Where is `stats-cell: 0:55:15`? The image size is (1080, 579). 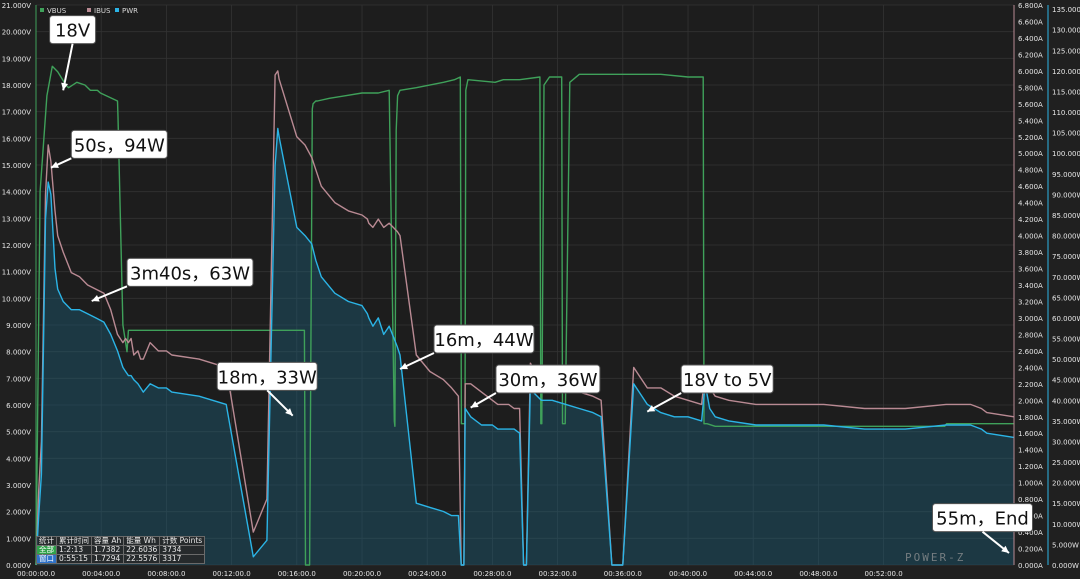
stats-cell: 0:55:15 is located at coordinates (74, 559).